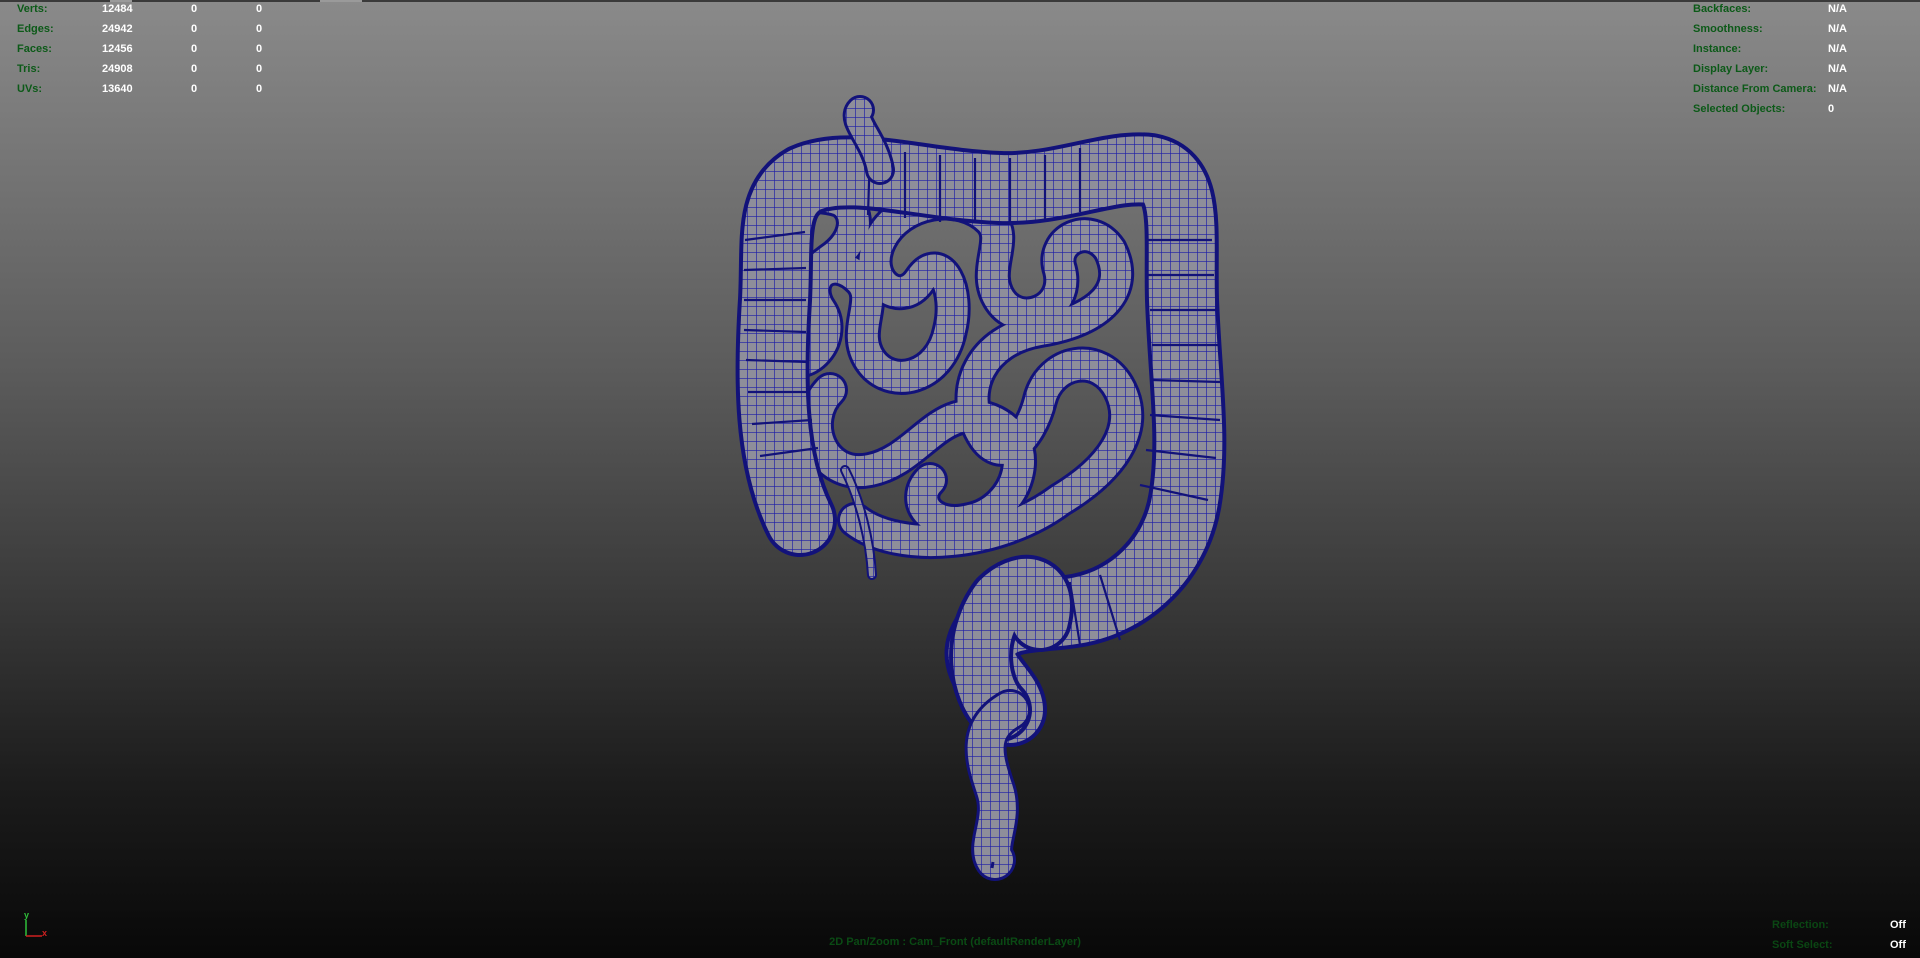 The height and width of the screenshot is (958, 1920). Describe the element at coordinates (1739, 109) in the screenshot. I see `hud-label: Selected Objects:` at that location.